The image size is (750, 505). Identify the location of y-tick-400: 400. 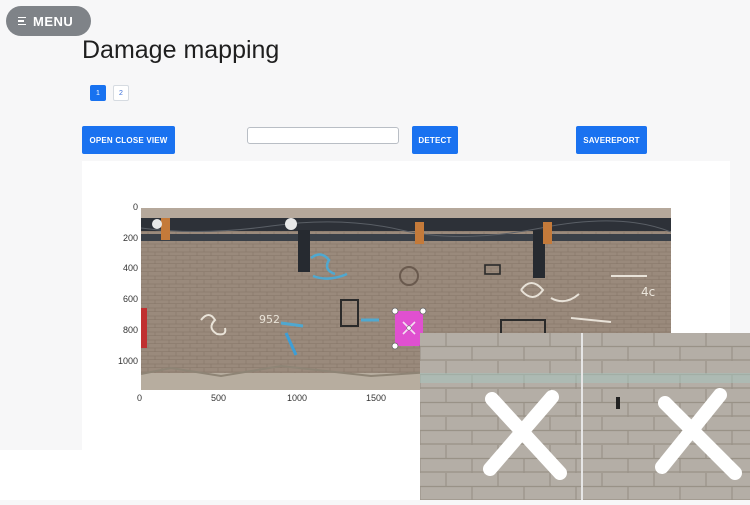
(130, 268).